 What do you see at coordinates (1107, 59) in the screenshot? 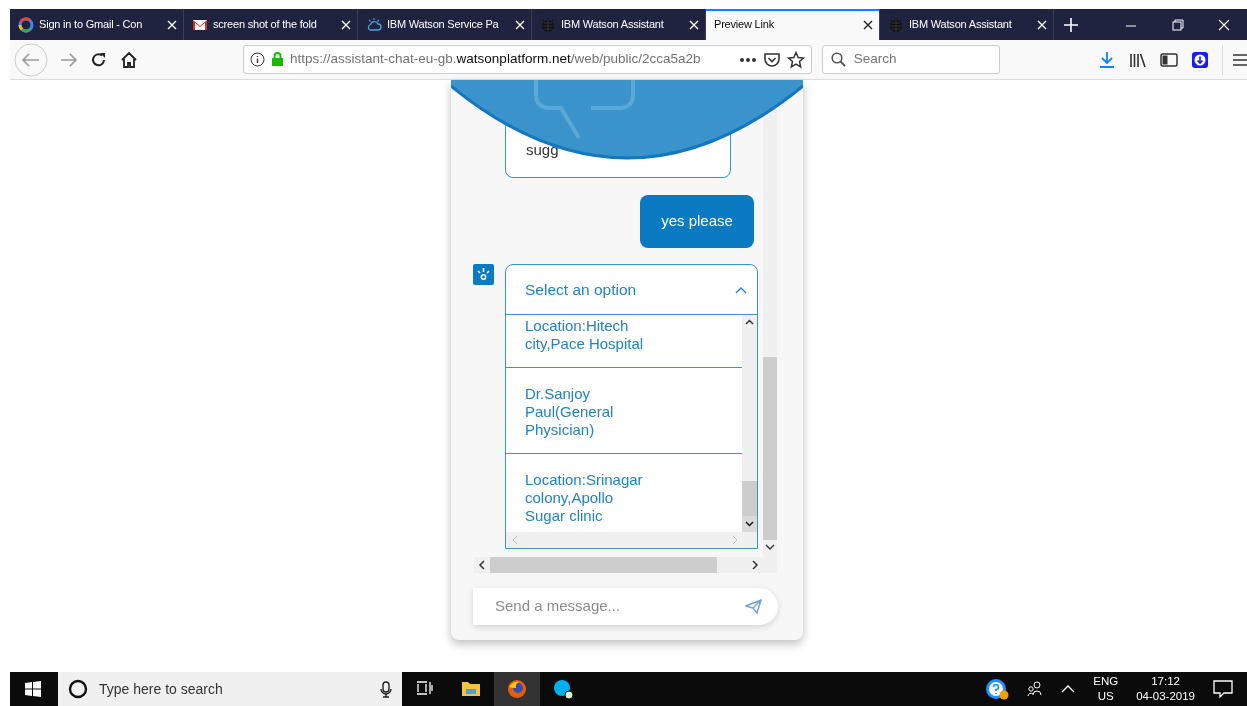
I see `download-icon` at bounding box center [1107, 59].